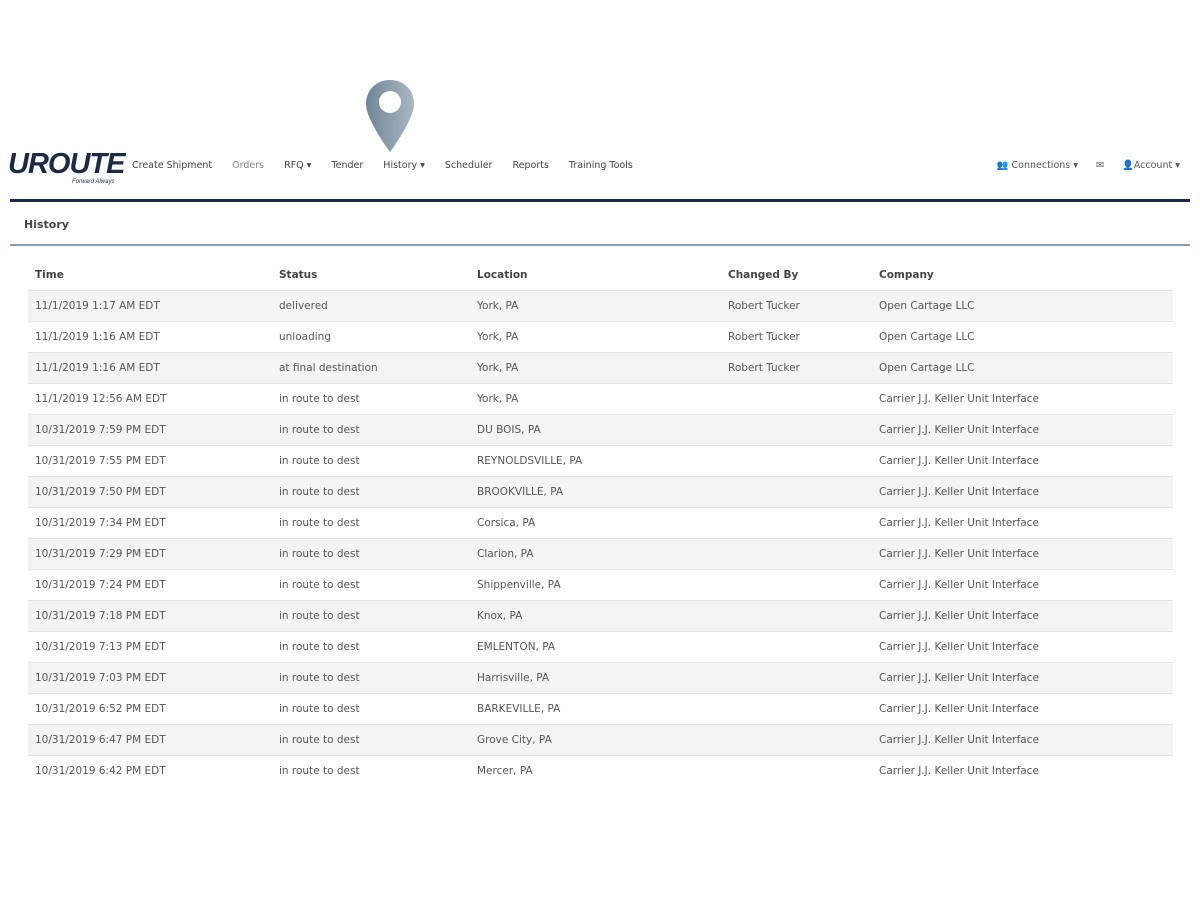  I want to click on panel-title: History, so click(46, 224).